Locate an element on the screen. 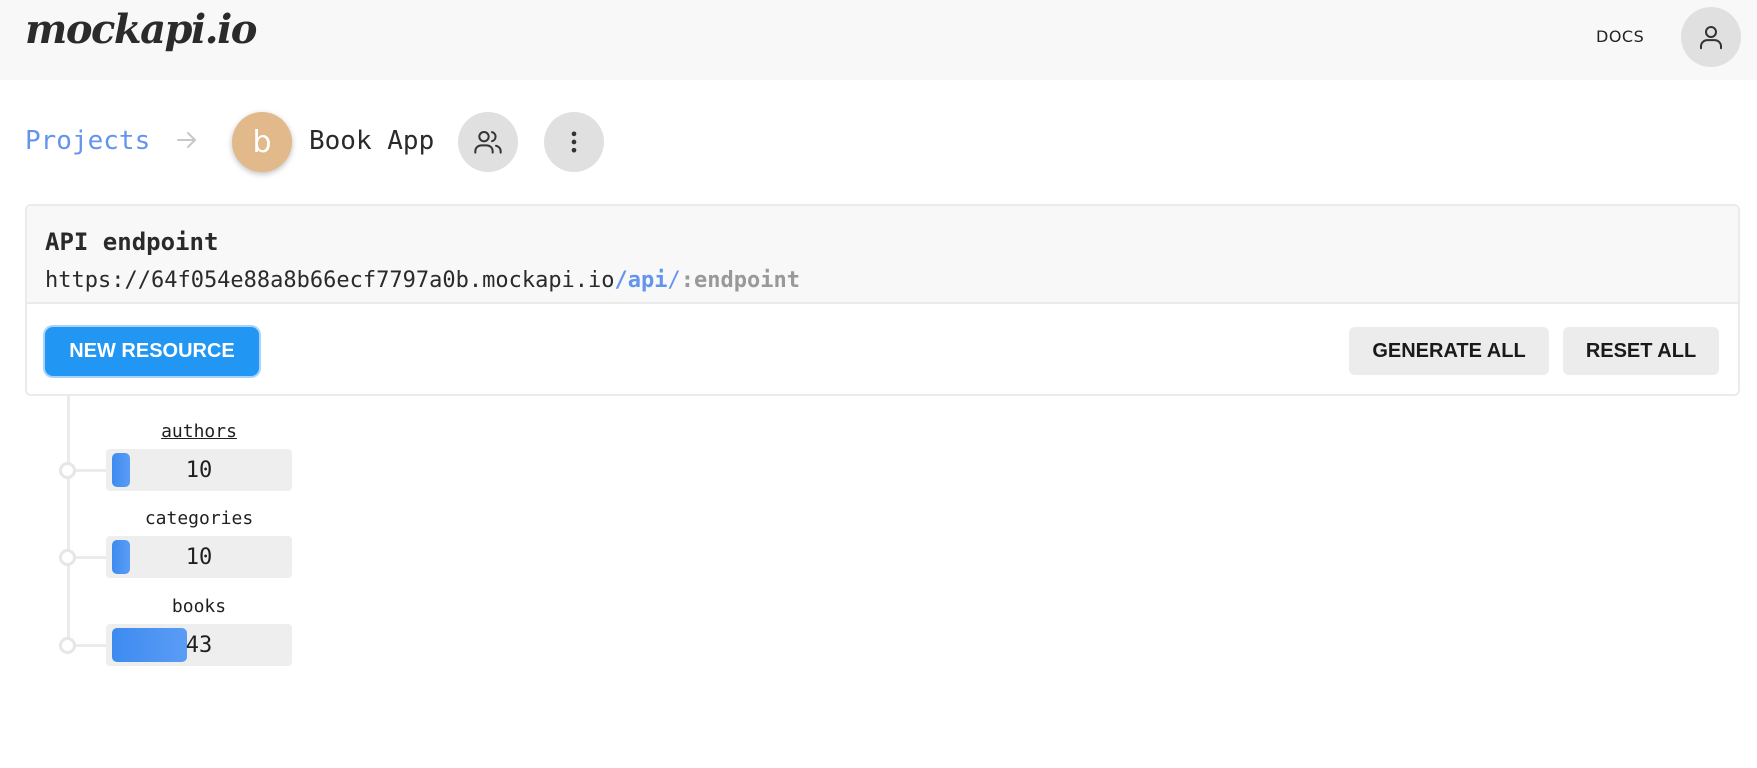  user-menu-button is located at coordinates (1711, 37).